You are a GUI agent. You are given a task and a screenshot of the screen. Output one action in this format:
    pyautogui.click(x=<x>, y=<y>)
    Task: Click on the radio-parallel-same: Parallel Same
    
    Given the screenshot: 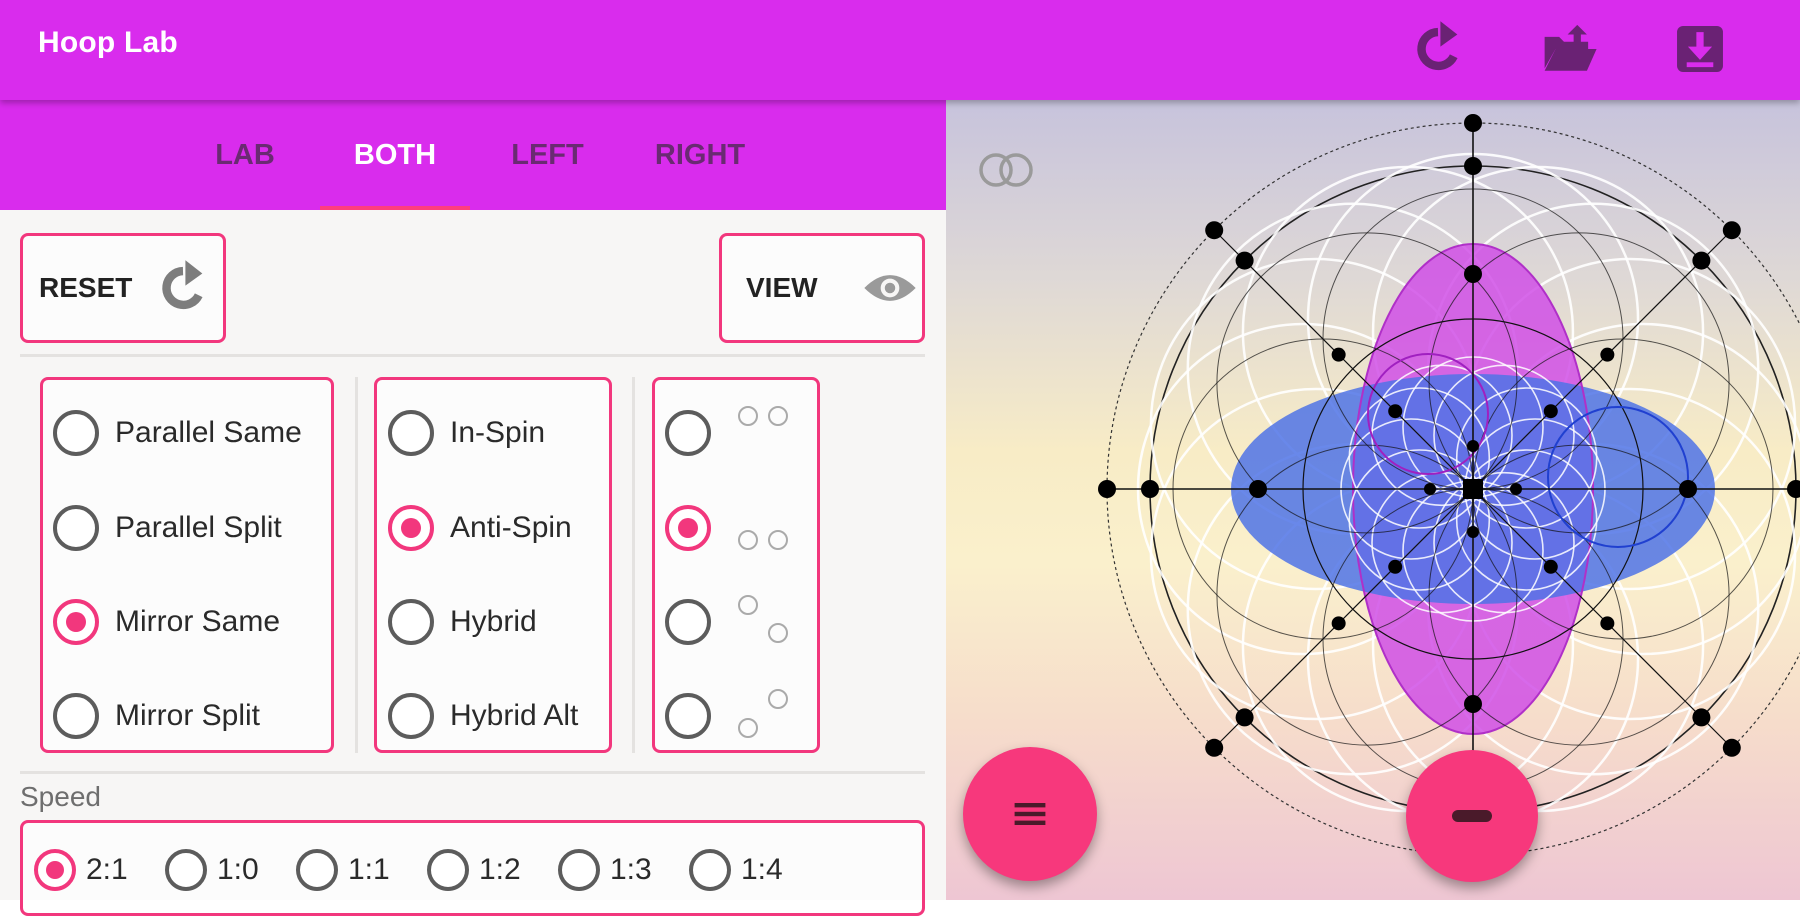 What is the action you would take?
    pyautogui.click(x=177, y=433)
    